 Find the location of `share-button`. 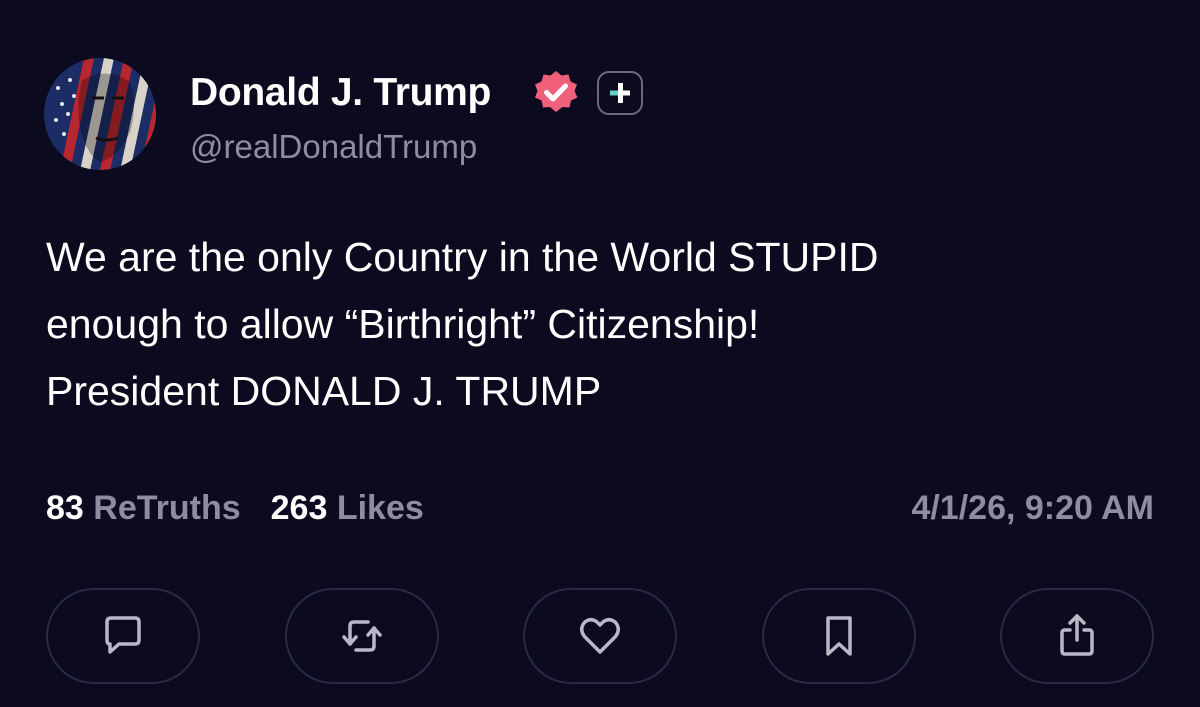

share-button is located at coordinates (1077, 636).